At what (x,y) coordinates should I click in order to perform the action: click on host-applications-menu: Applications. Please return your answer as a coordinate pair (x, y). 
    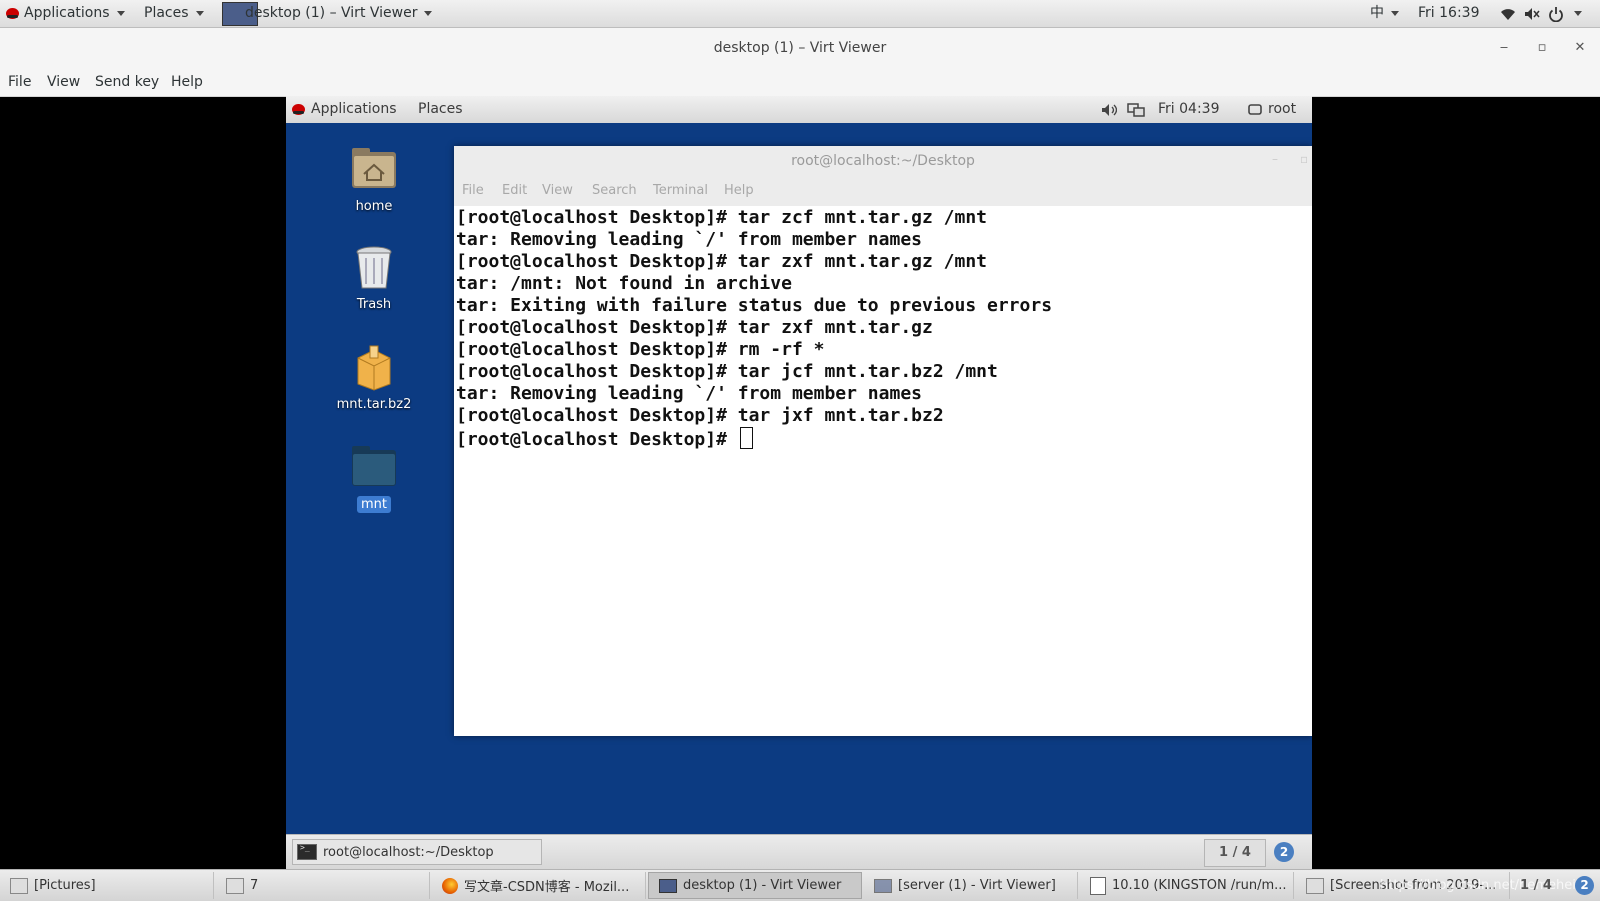
    Looking at the image, I should click on (65, 13).